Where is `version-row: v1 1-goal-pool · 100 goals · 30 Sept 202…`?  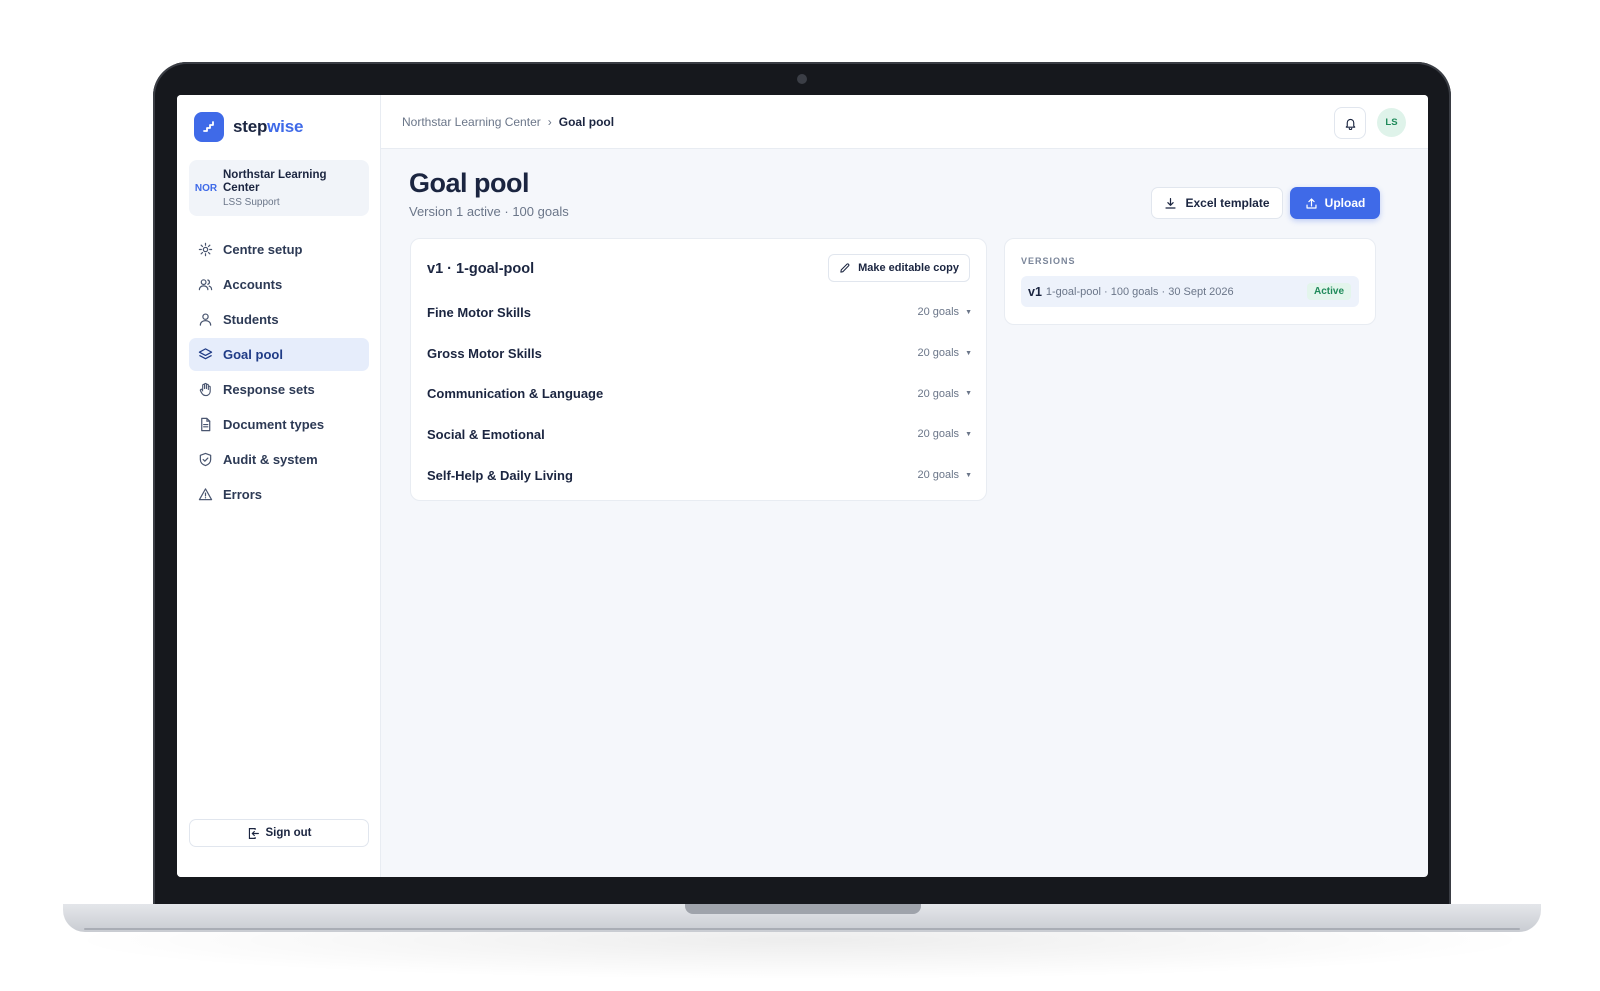
version-row: v1 1-goal-pool · 100 goals · 30 Sept 202… is located at coordinates (1190, 291).